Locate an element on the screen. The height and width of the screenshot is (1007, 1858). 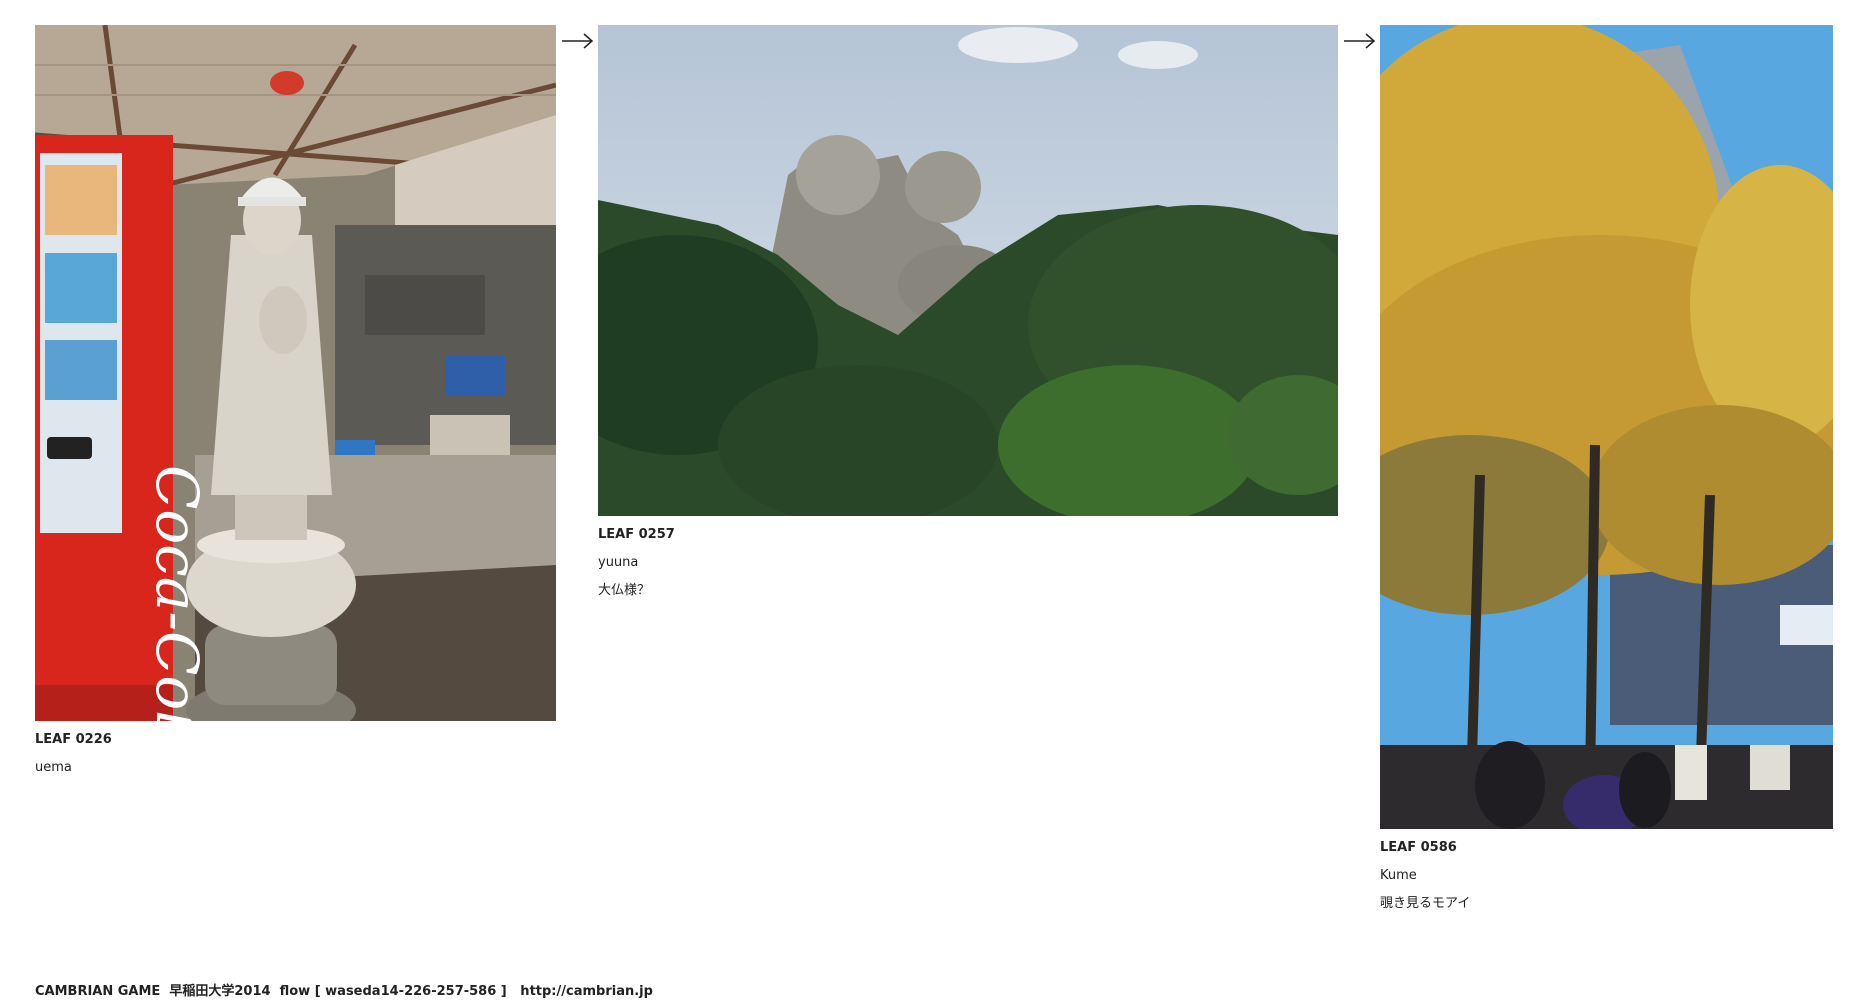
leaf-author: uema is located at coordinates (295, 767).